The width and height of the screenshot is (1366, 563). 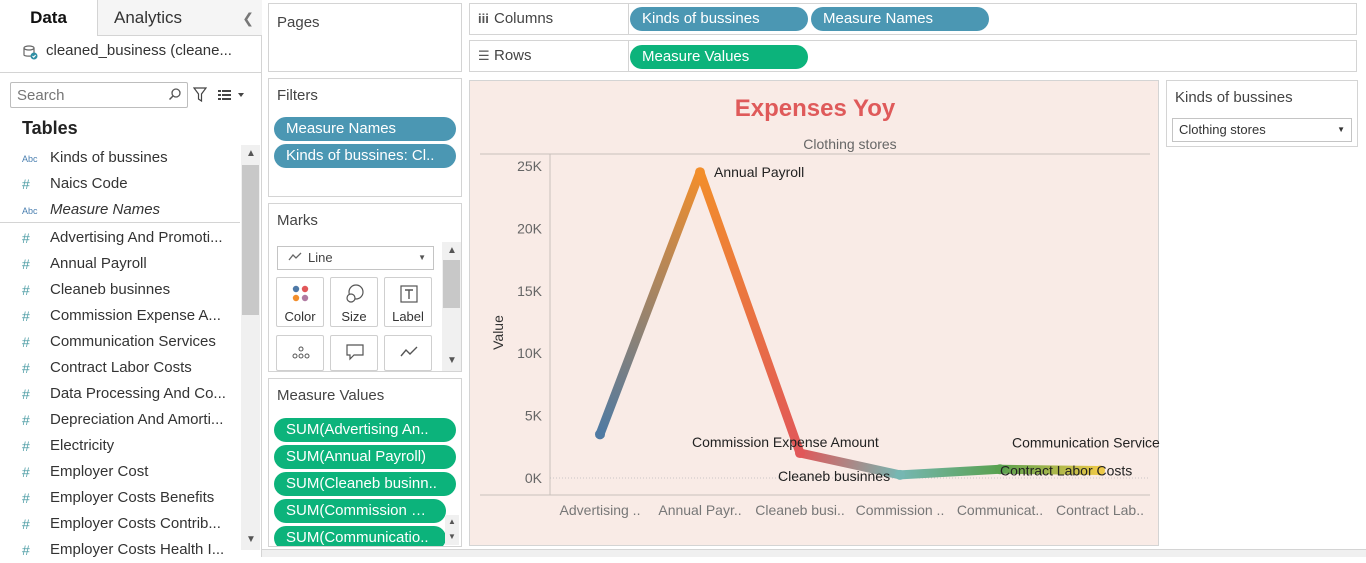 What do you see at coordinates (297, 220) in the screenshot?
I see `marks-title: Marks` at bounding box center [297, 220].